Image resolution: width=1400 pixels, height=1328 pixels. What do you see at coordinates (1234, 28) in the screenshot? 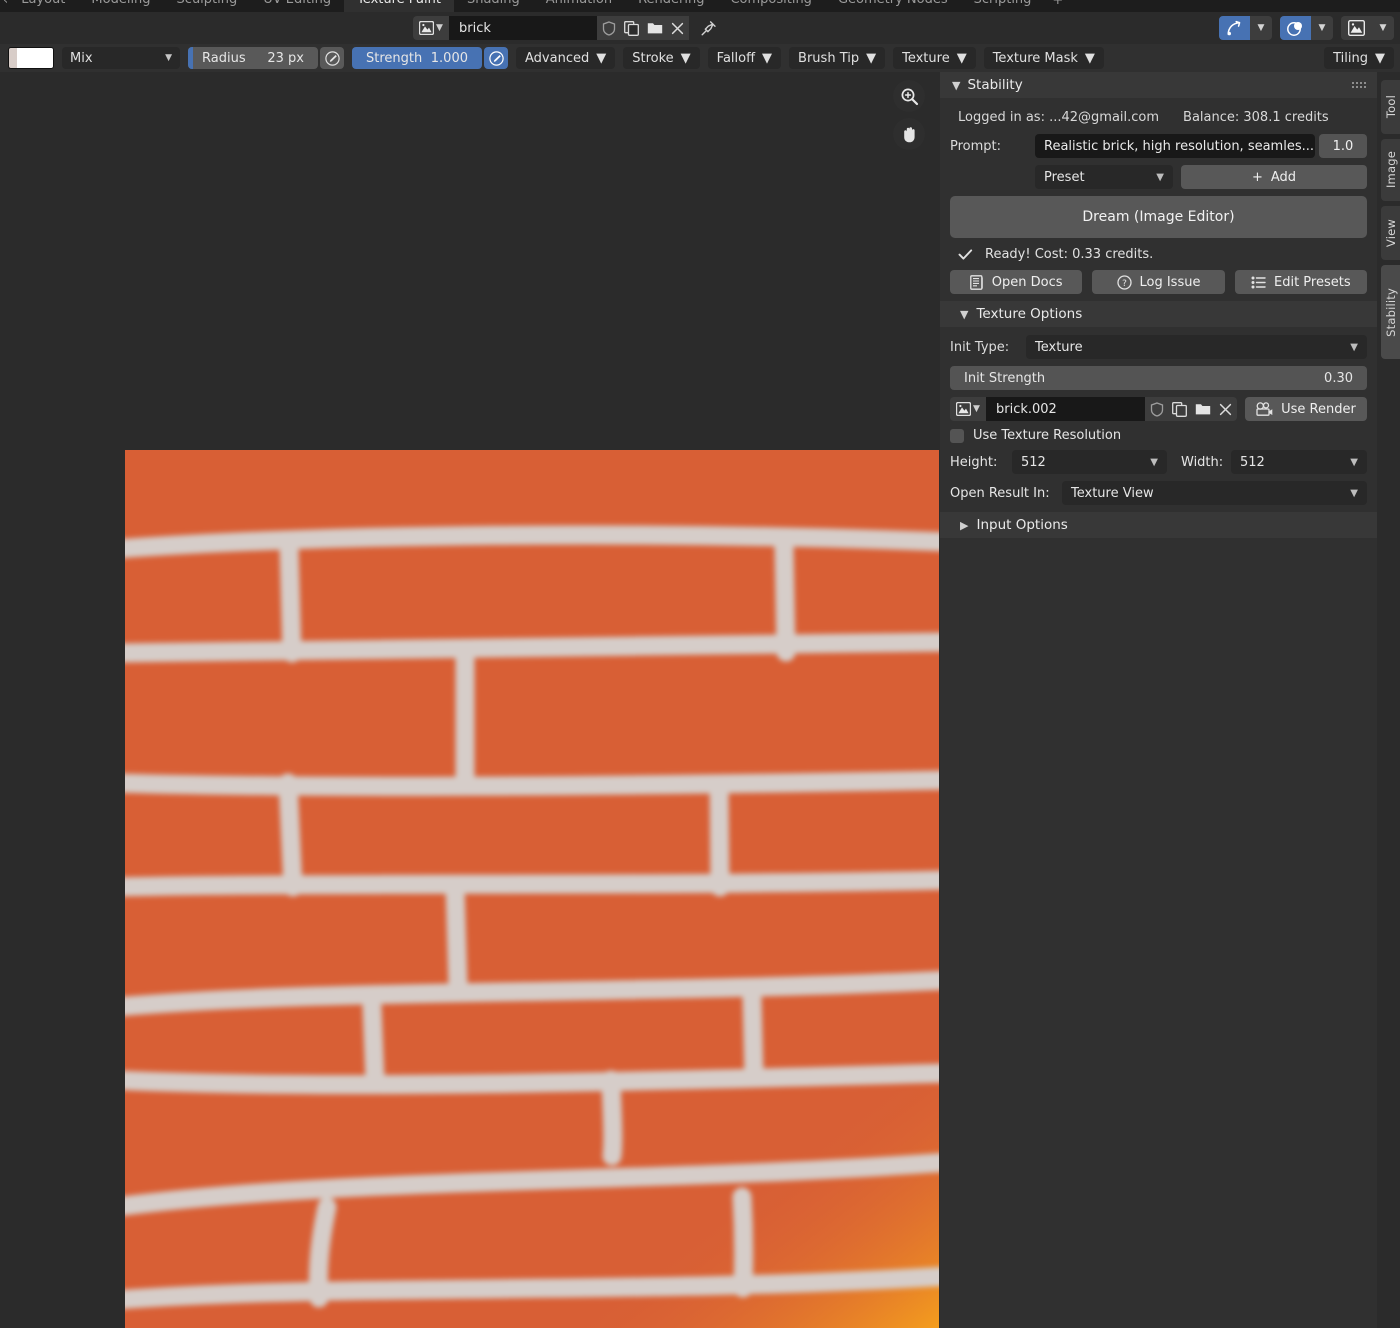
I see `overlays-arrow-icon` at bounding box center [1234, 28].